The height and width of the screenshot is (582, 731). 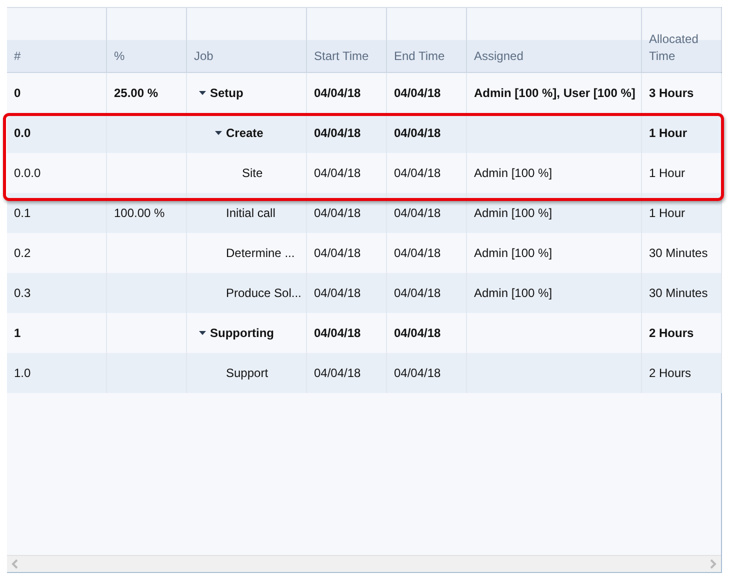 I want to click on column-heading: Assigned, so click(x=554, y=40).